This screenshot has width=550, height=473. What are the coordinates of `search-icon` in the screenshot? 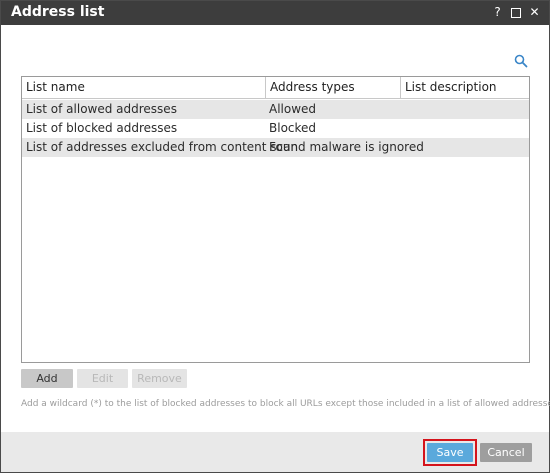 It's located at (521, 61).